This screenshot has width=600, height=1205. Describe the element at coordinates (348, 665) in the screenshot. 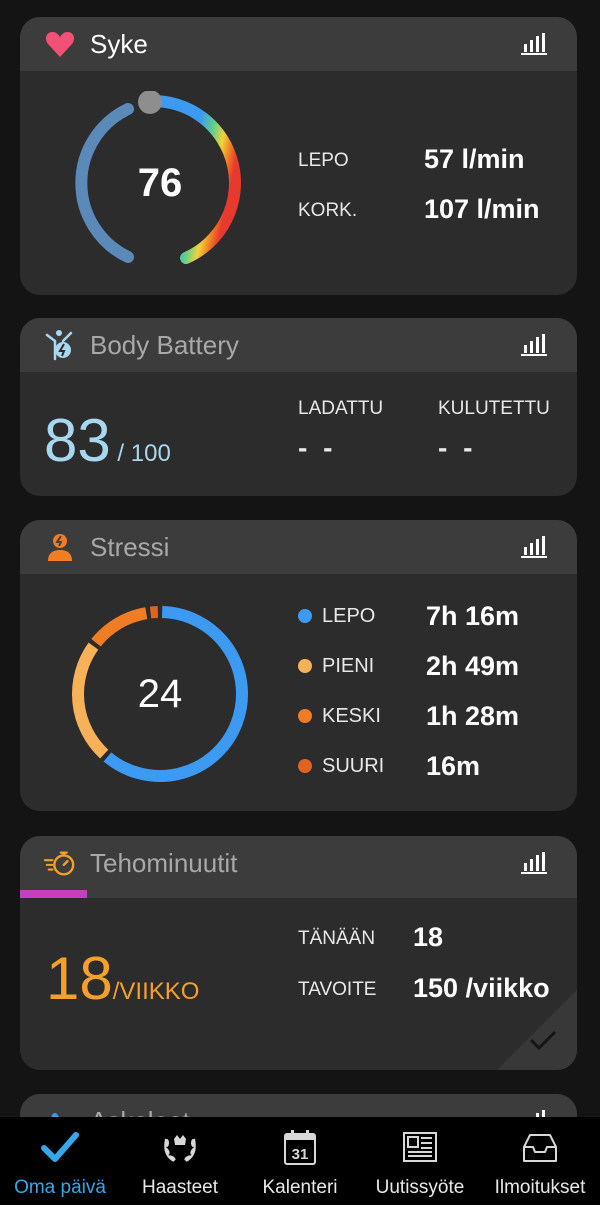

I see `legend-label: PIENI` at that location.